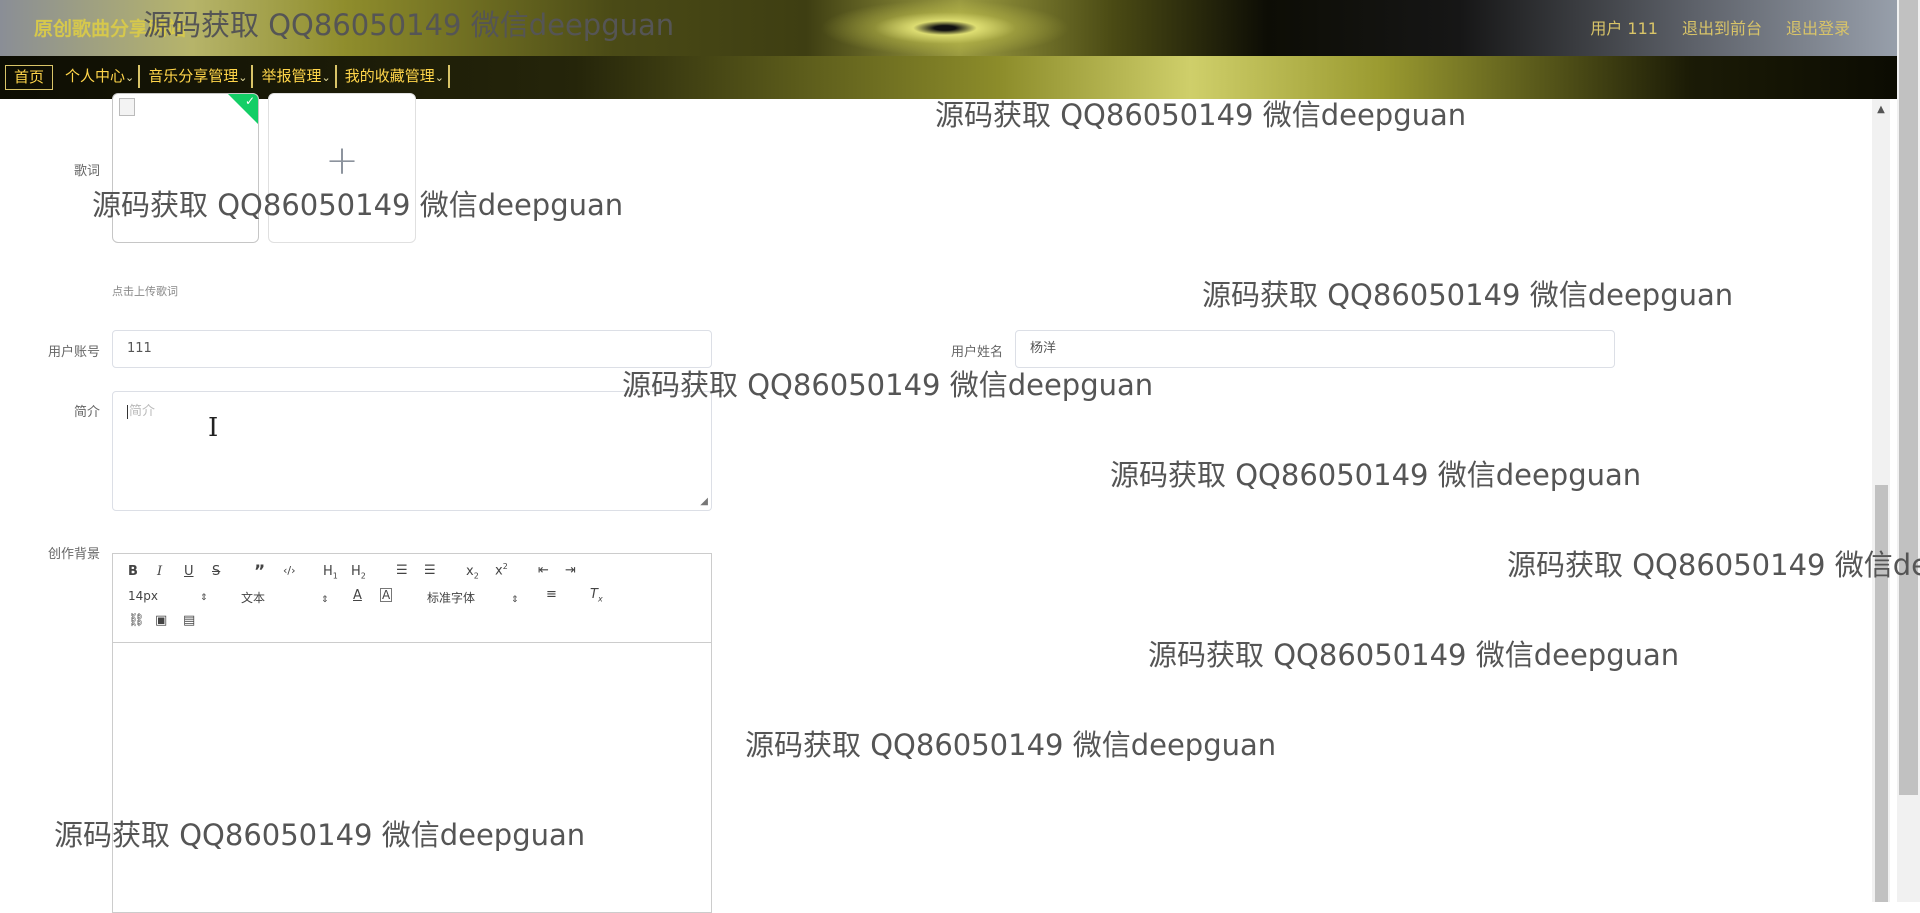 Image resolution: width=1920 pixels, height=913 pixels. Describe the element at coordinates (213, 428) in the screenshot. I see `ibeam-cursor-icon: I` at that location.